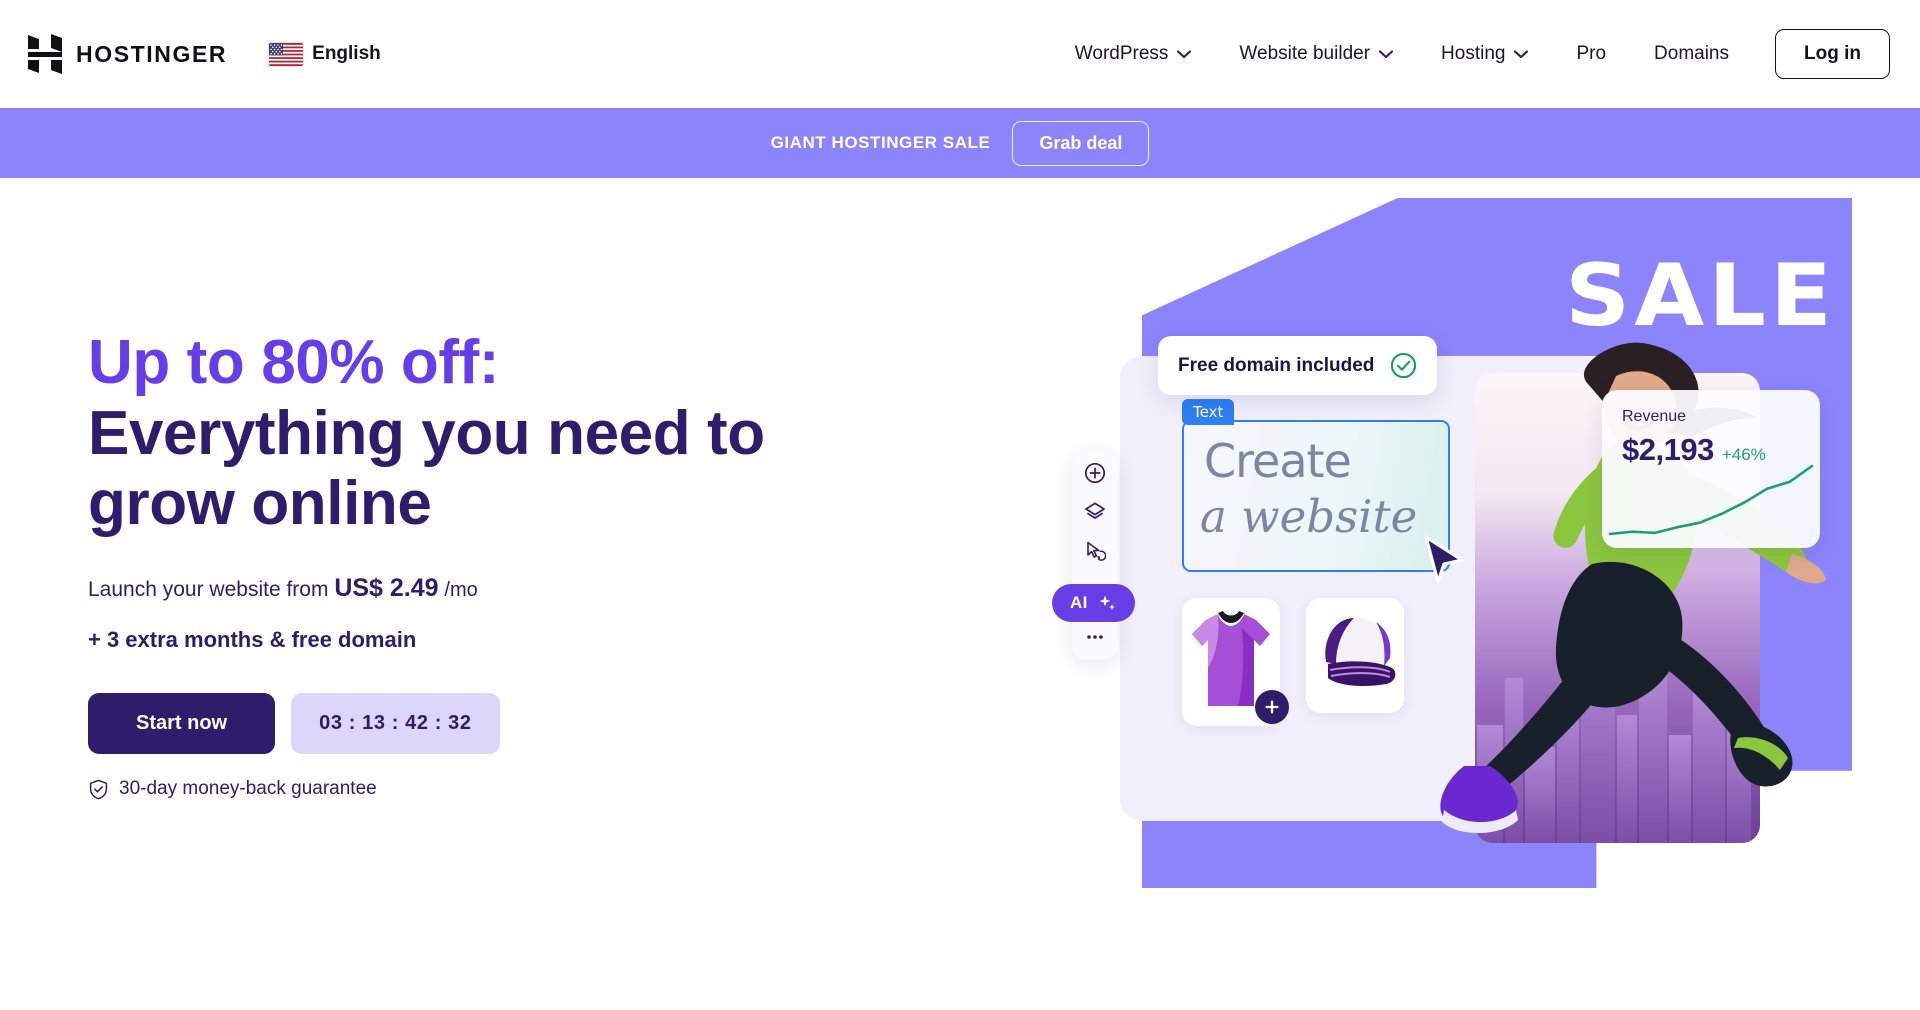  Describe the element at coordinates (1654, 416) in the screenshot. I see `revenue-label: Revenue` at that location.